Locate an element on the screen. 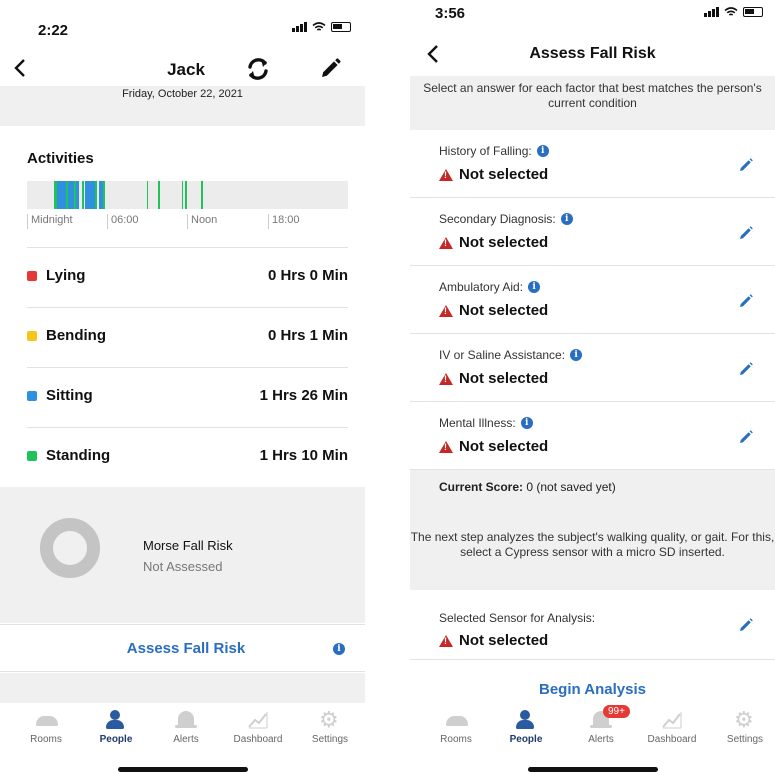 The width and height of the screenshot is (775, 772). begin-analysis-button: Begin Analysis is located at coordinates (592, 689).